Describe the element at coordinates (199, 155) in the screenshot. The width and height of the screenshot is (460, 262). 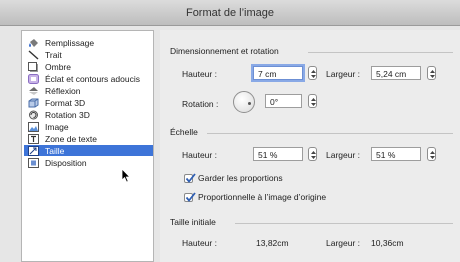
I see `scale-height-label: Hauteur :` at that location.